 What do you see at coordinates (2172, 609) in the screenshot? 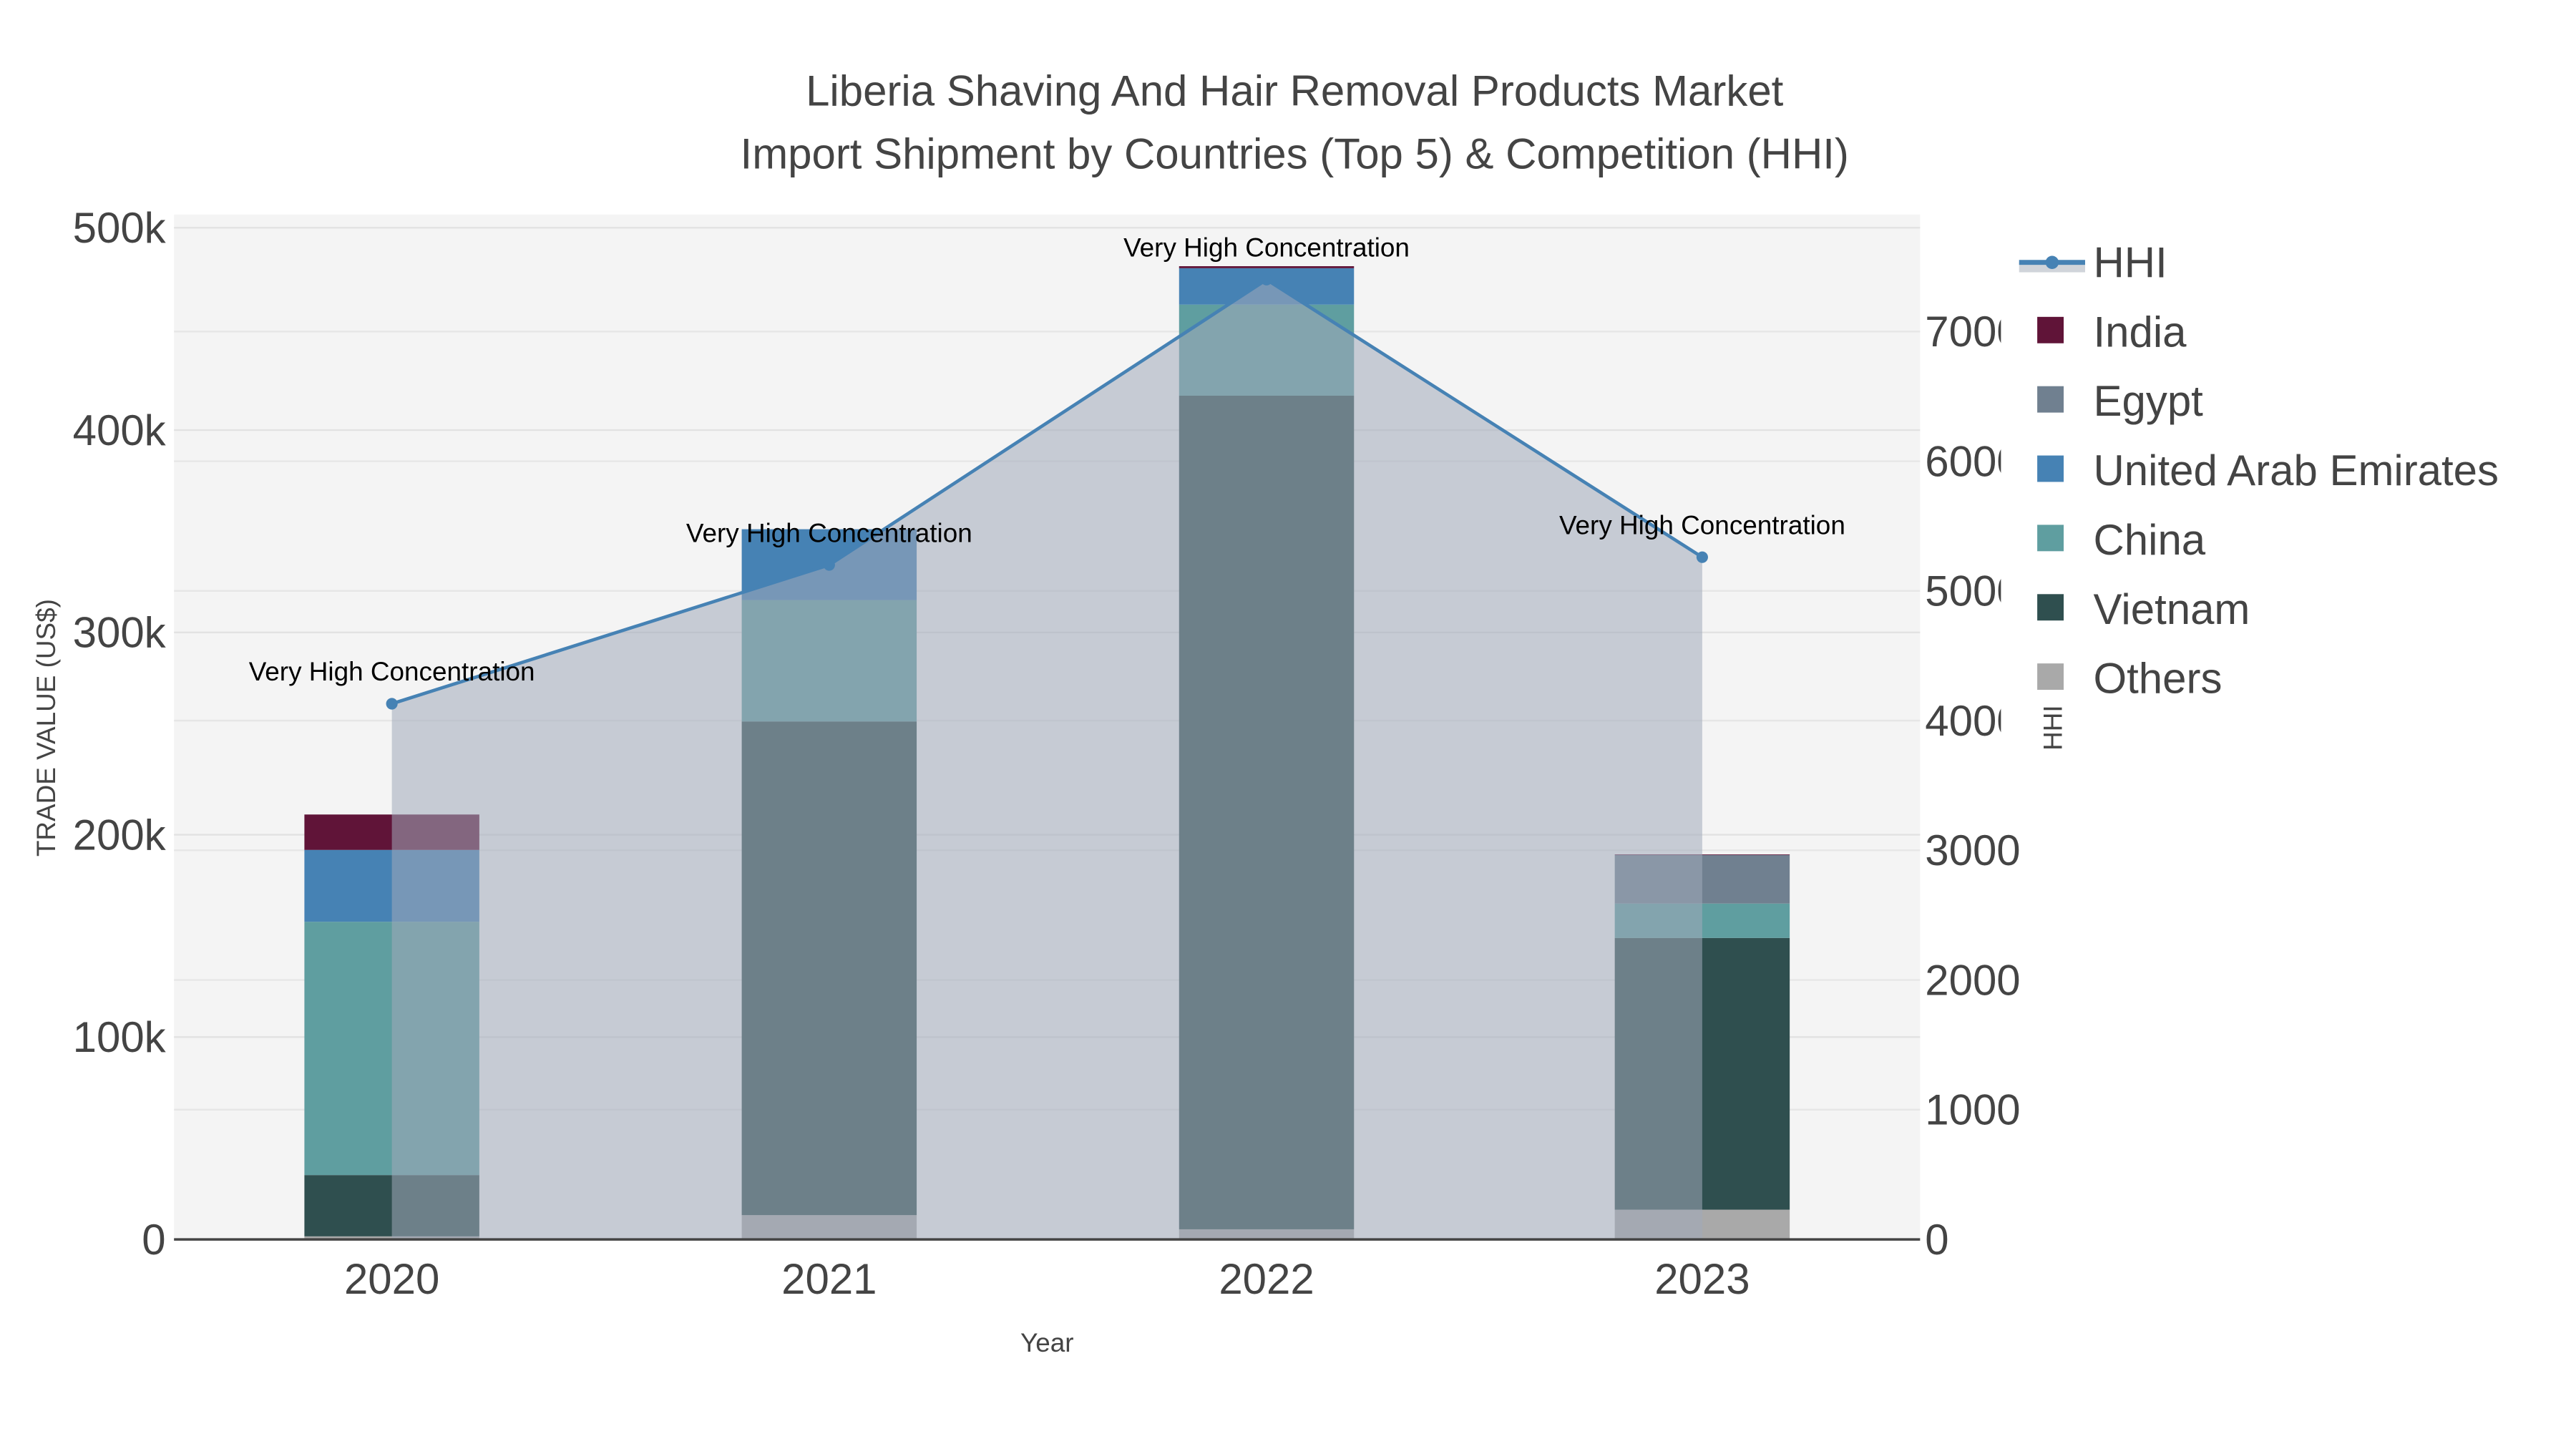
I see `legend-label: Vietnam` at bounding box center [2172, 609].